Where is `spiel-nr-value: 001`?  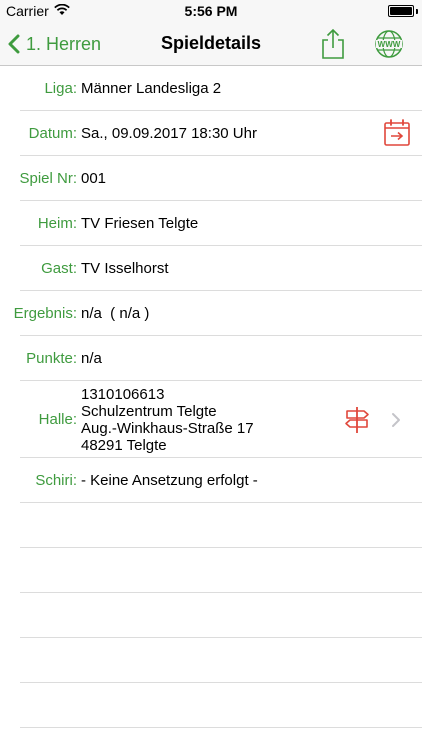 spiel-nr-value: 001 is located at coordinates (94, 178).